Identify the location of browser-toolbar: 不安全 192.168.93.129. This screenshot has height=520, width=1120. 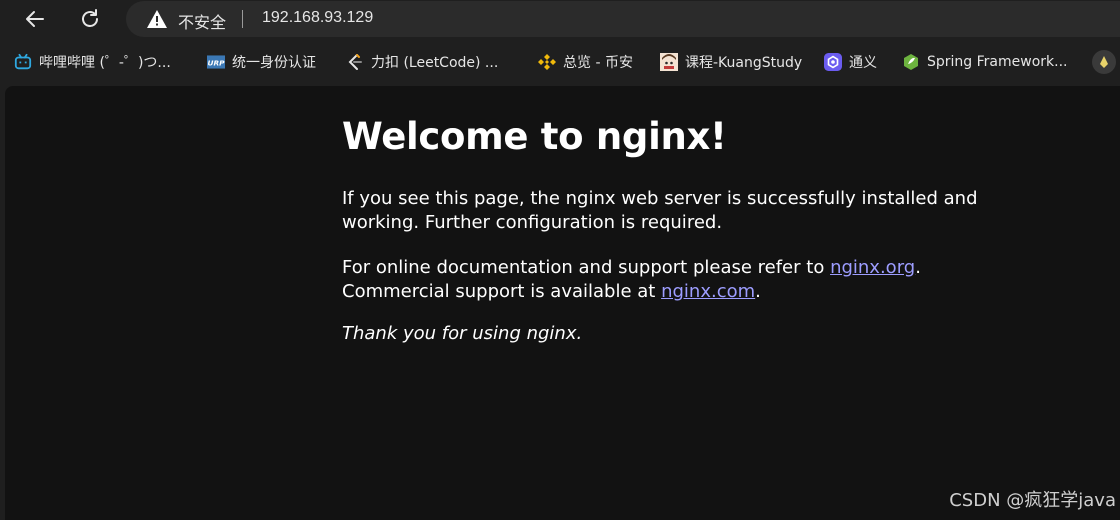
(560, 19).